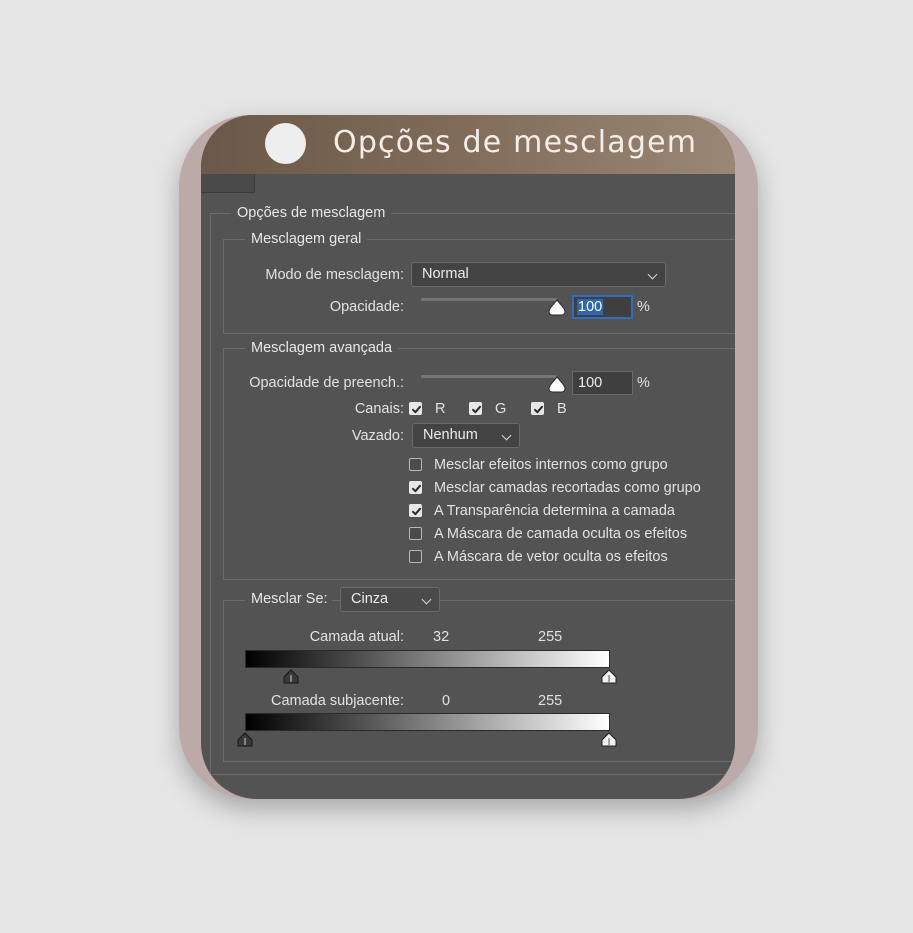 Image resolution: width=913 pixels, height=933 pixels. What do you see at coordinates (489, 299) in the screenshot?
I see `opacity-slider-track` at bounding box center [489, 299].